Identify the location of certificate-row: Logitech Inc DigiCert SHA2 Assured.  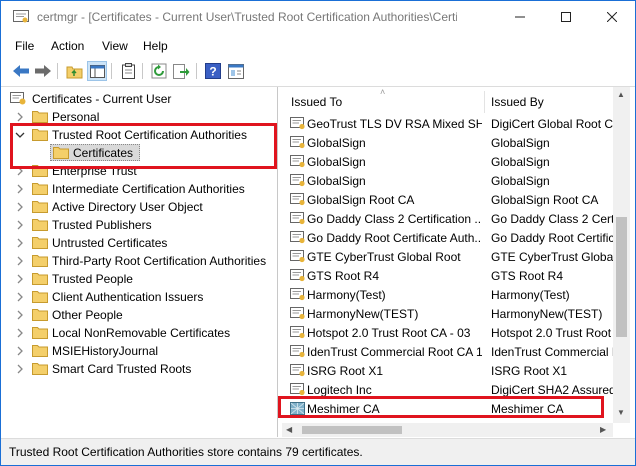
(447, 389).